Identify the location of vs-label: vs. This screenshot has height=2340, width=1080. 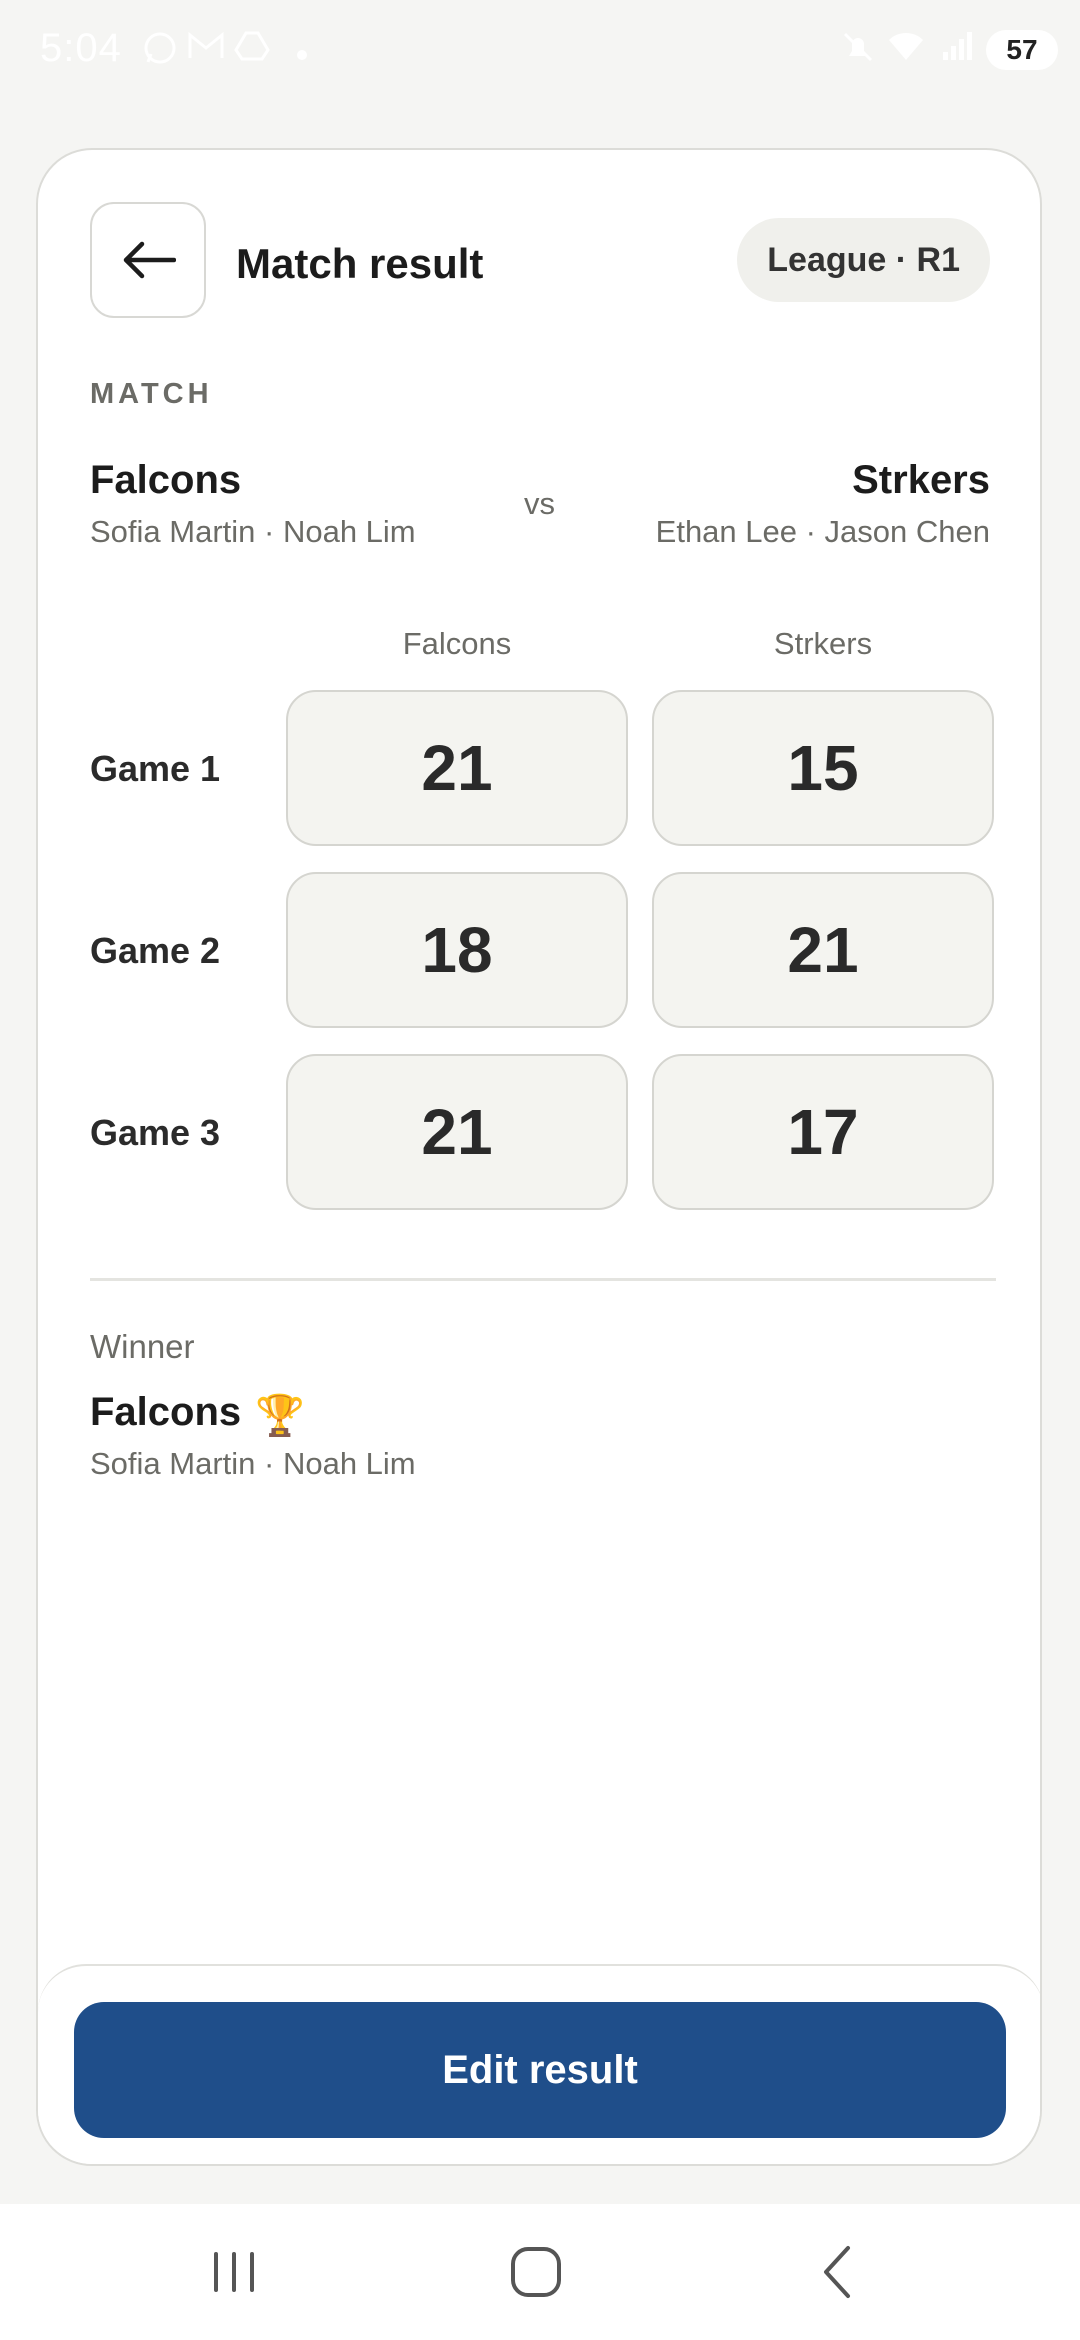
(539, 503).